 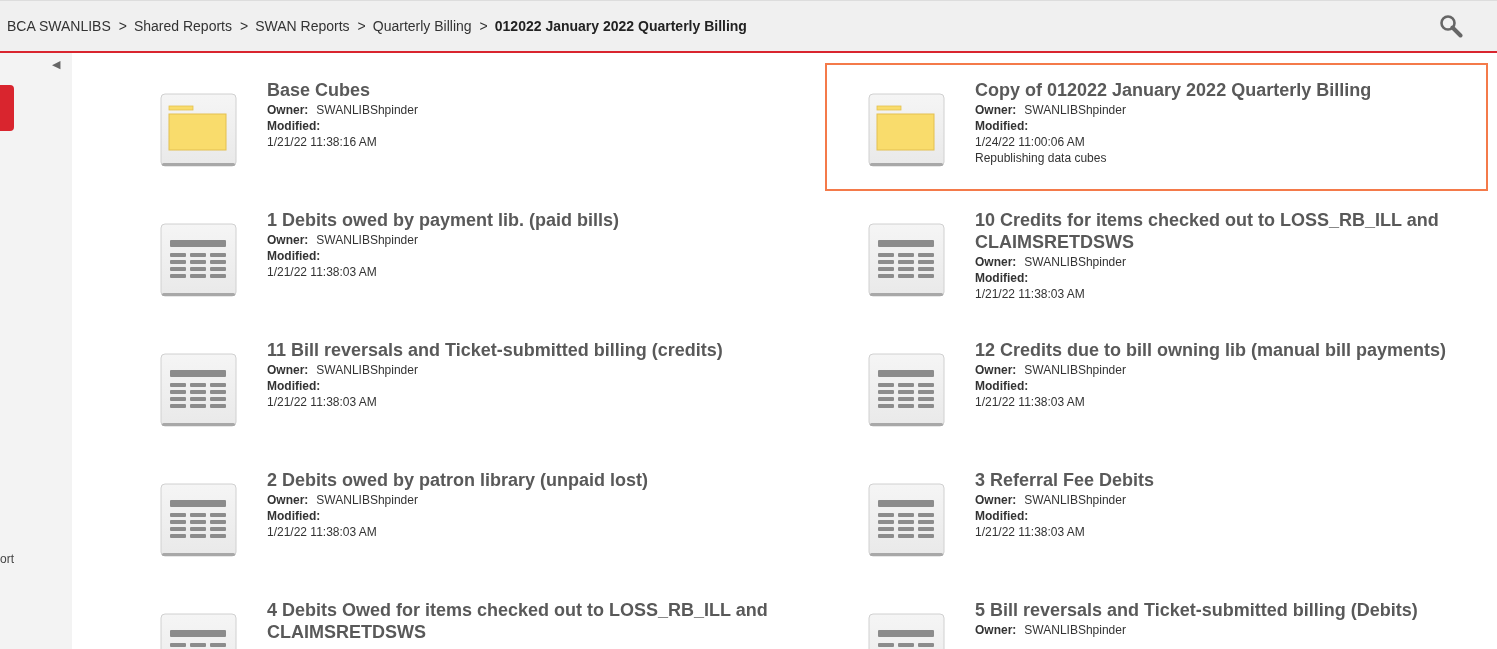 I want to click on item-title: 1 Debits owed by payment lib. (paid bills), so click(x=443, y=220).